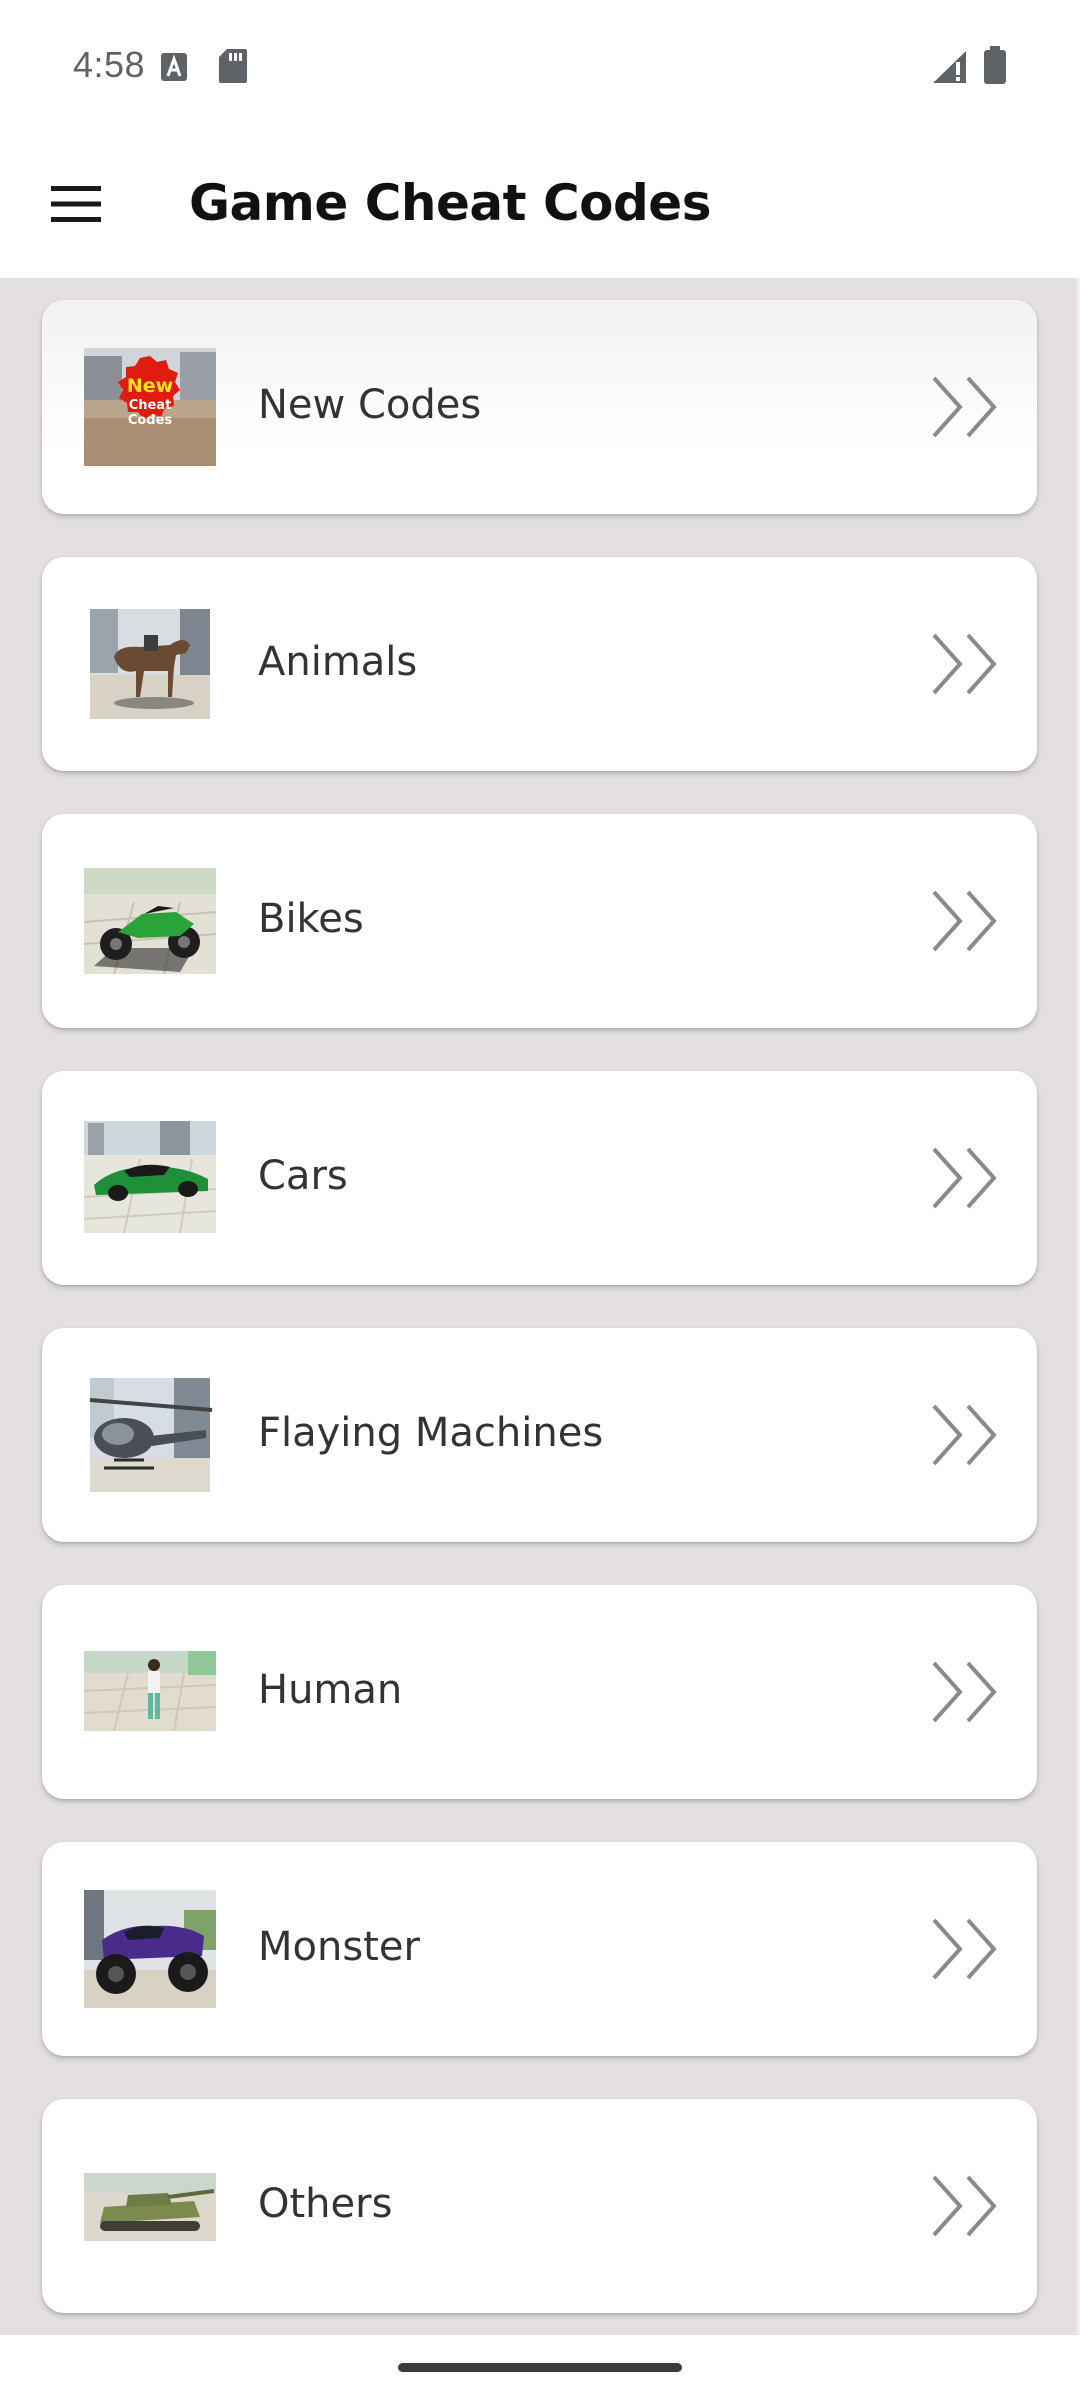 Image resolution: width=1080 pixels, height=2400 pixels. I want to click on signal-icon, so click(949, 67).